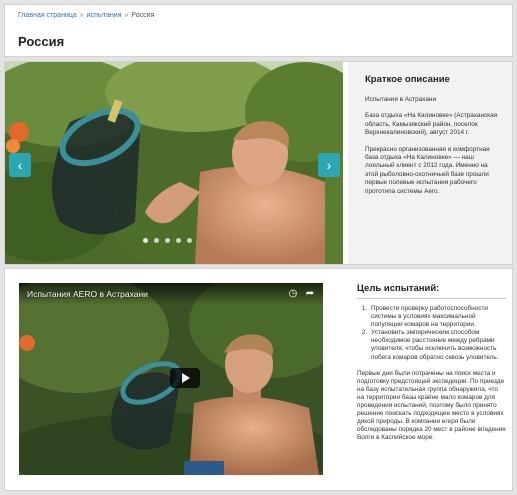  What do you see at coordinates (258, 30) in the screenshot?
I see `header-panel: Главная страница» испытания» Россия Россия` at bounding box center [258, 30].